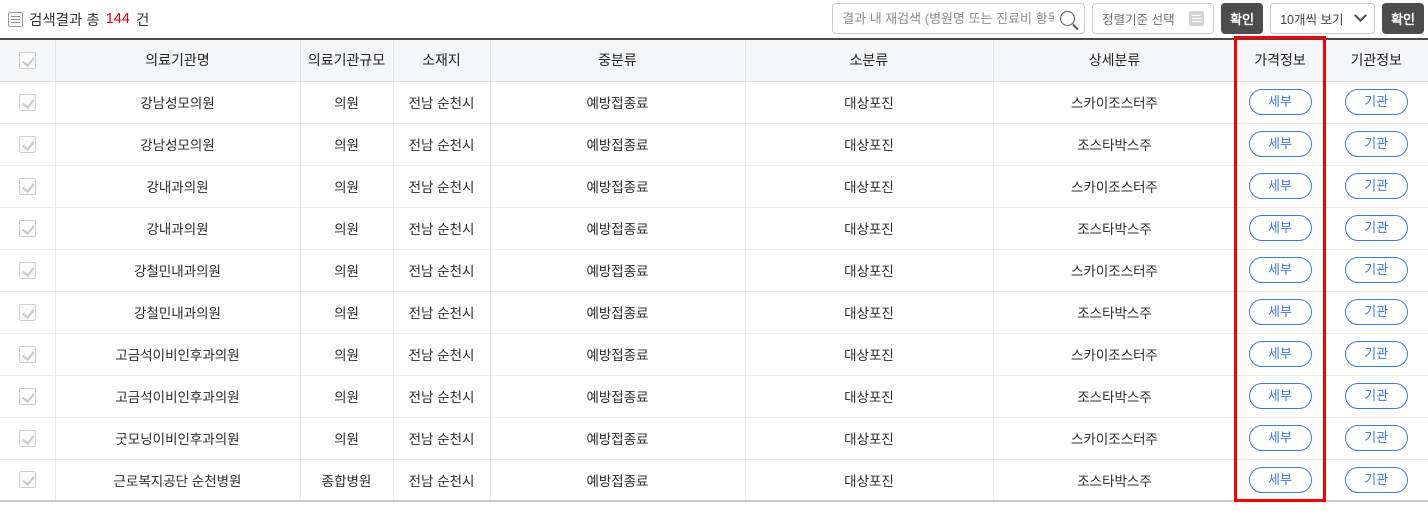  I want to click on table-row: 강내과의원 의원 전남 순천시 예방접종료 대상포진 스카이조스터주 세부 기관, so click(714, 186).